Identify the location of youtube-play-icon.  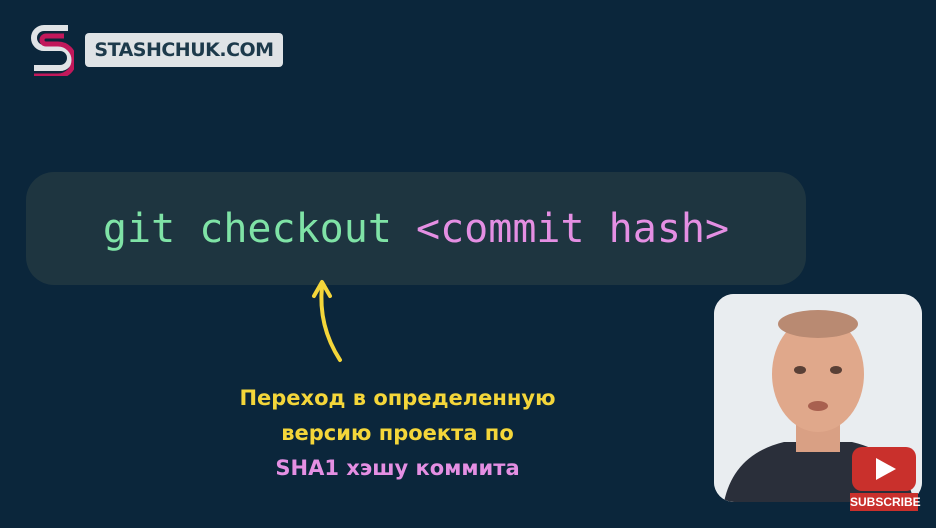
(884, 469).